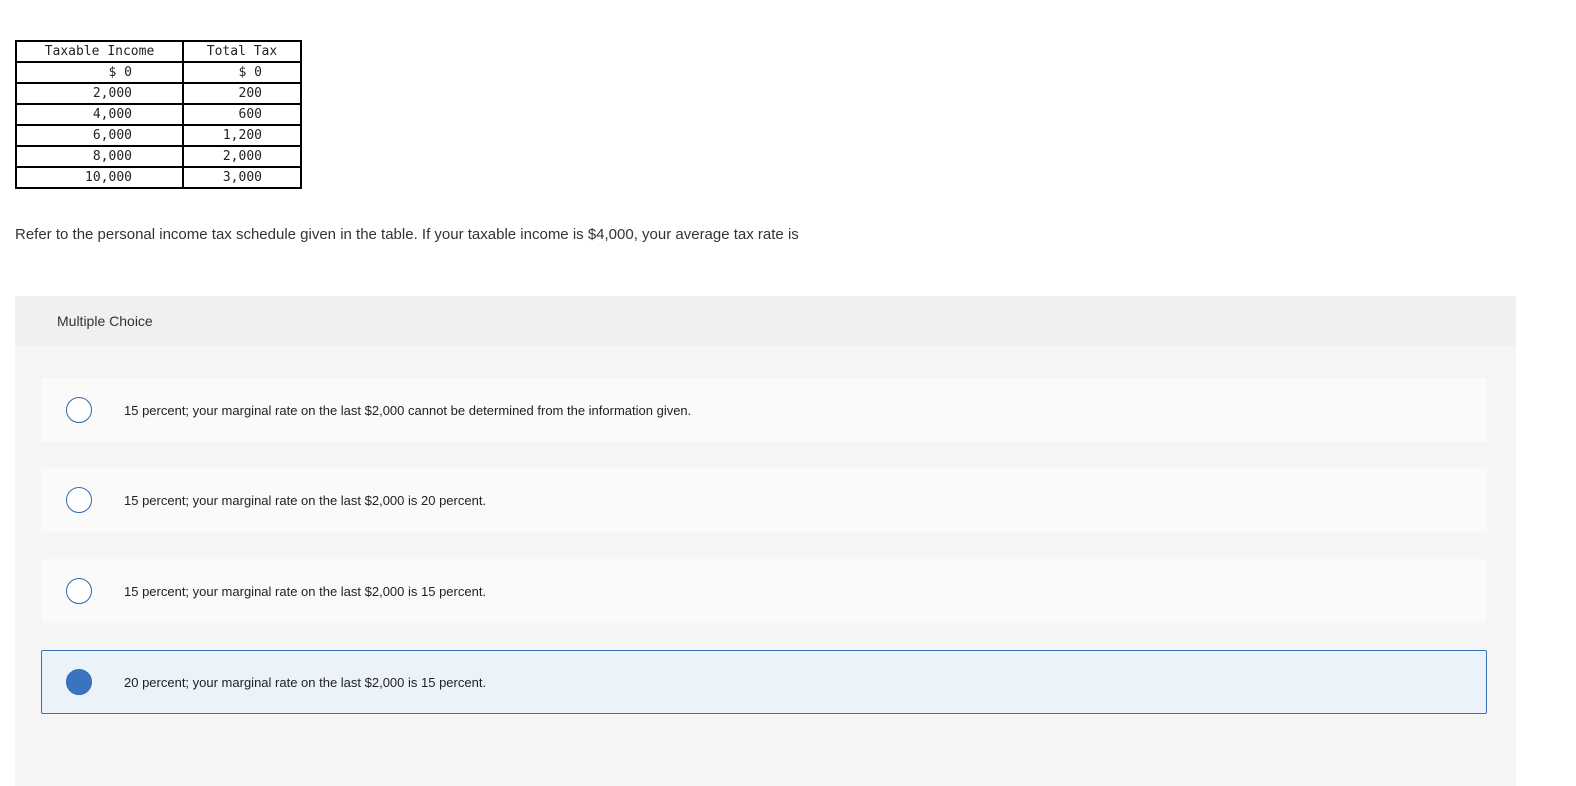 The image size is (1576, 786). I want to click on table-row: 10,000 3,000, so click(158, 177).